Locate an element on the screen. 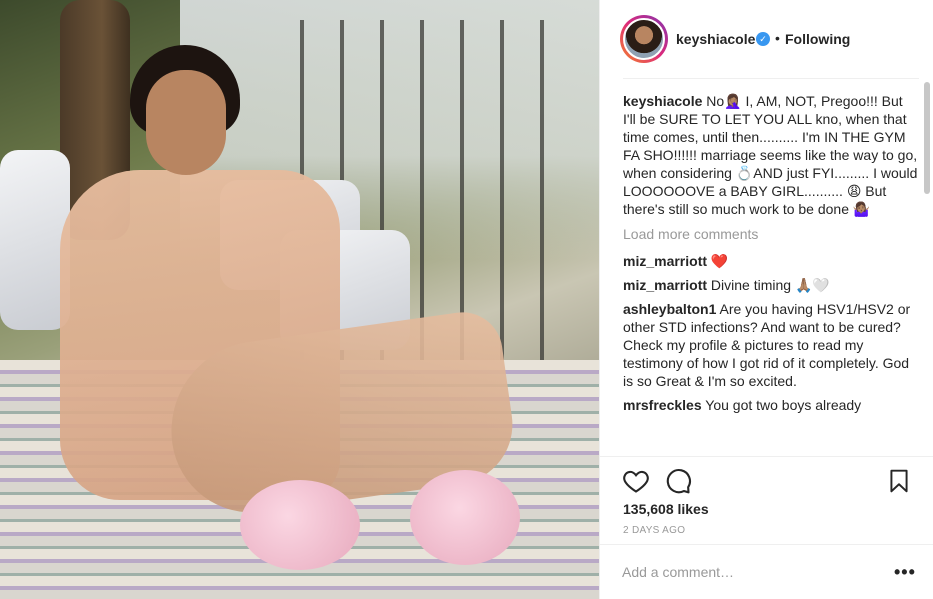 The image size is (933, 599). comment-username: mrsfreckles is located at coordinates (662, 405).